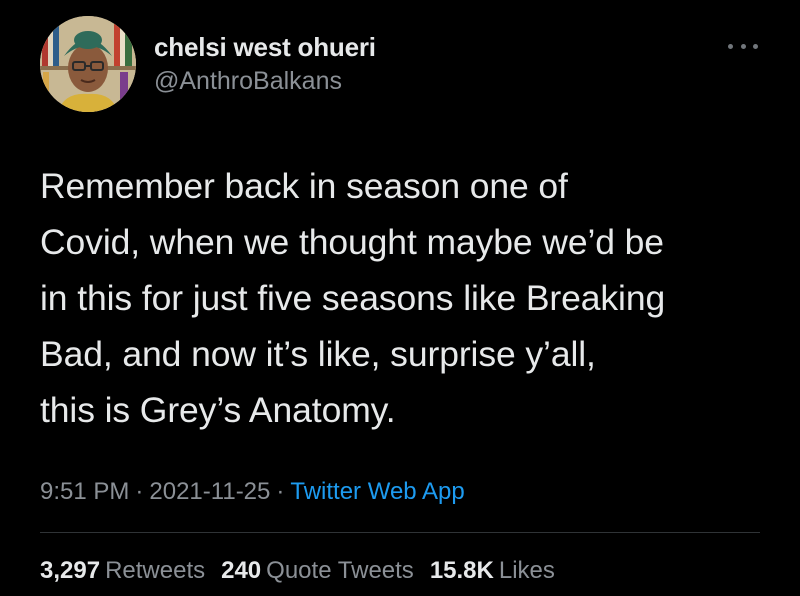 The width and height of the screenshot is (800, 596). I want to click on tweet-stats: 3,297 Retweets 240 Quote Tweets 15.8K Likes, so click(305, 571).